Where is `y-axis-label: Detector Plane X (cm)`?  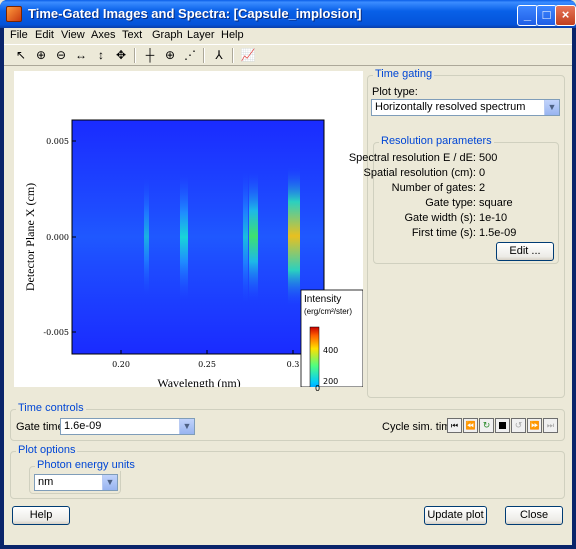
y-axis-label: Detector Plane X (cm) is located at coordinates (30, 237).